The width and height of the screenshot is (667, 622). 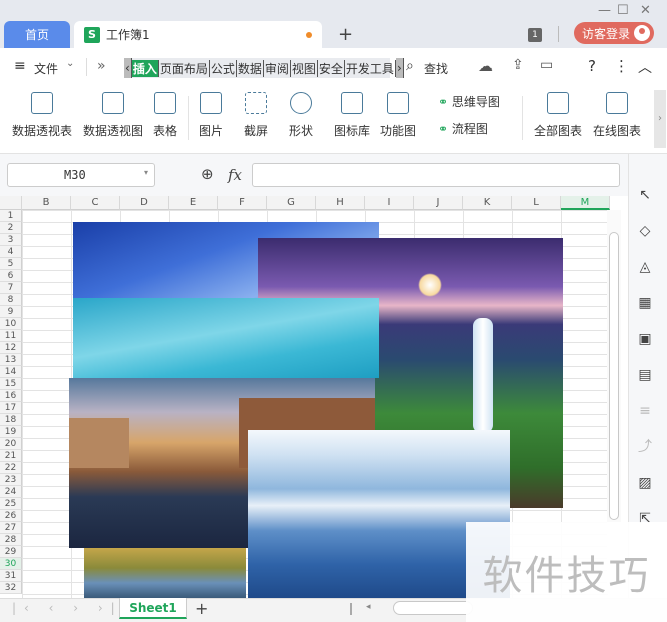 I want to click on hamburger-icon: ≡, so click(x=20, y=66).